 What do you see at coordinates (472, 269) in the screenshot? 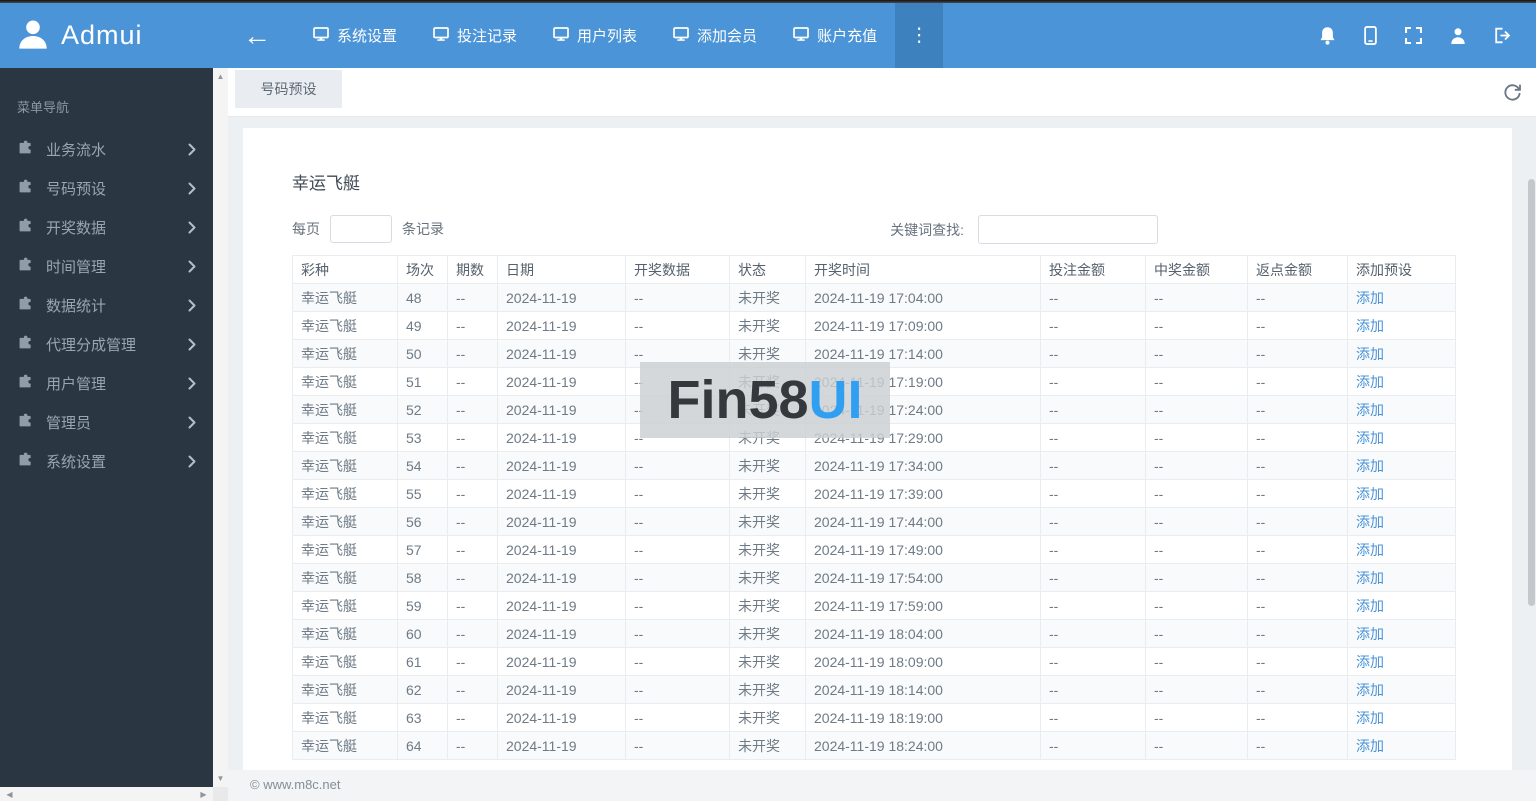
I see `column-header: 期数` at bounding box center [472, 269].